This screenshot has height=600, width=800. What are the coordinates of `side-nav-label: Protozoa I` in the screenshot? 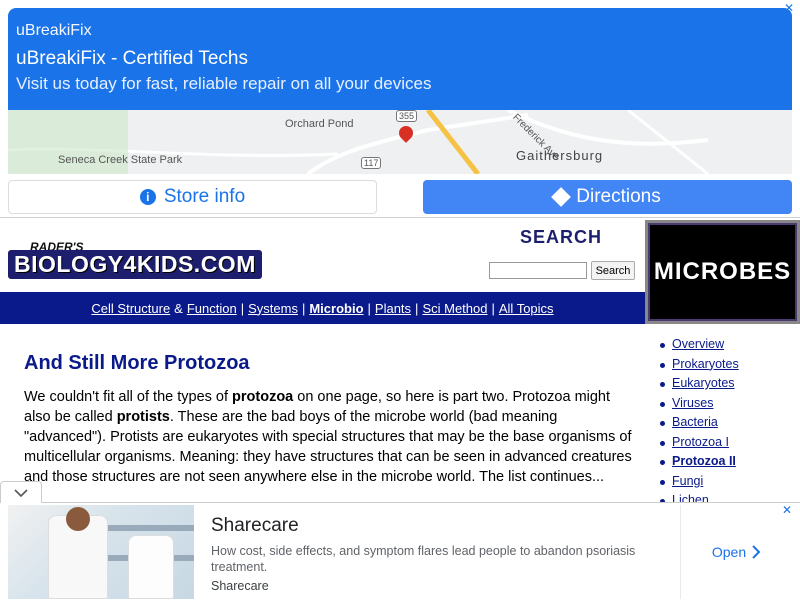 It's located at (700, 441).